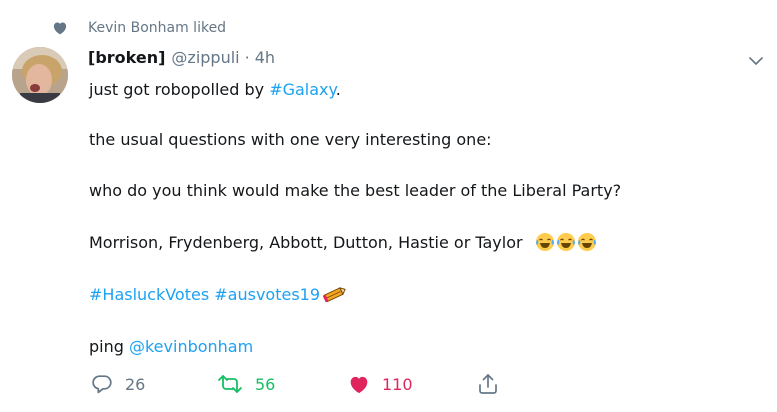 Image resolution: width=777 pixels, height=412 pixels. I want to click on retweet-icon, so click(230, 384).